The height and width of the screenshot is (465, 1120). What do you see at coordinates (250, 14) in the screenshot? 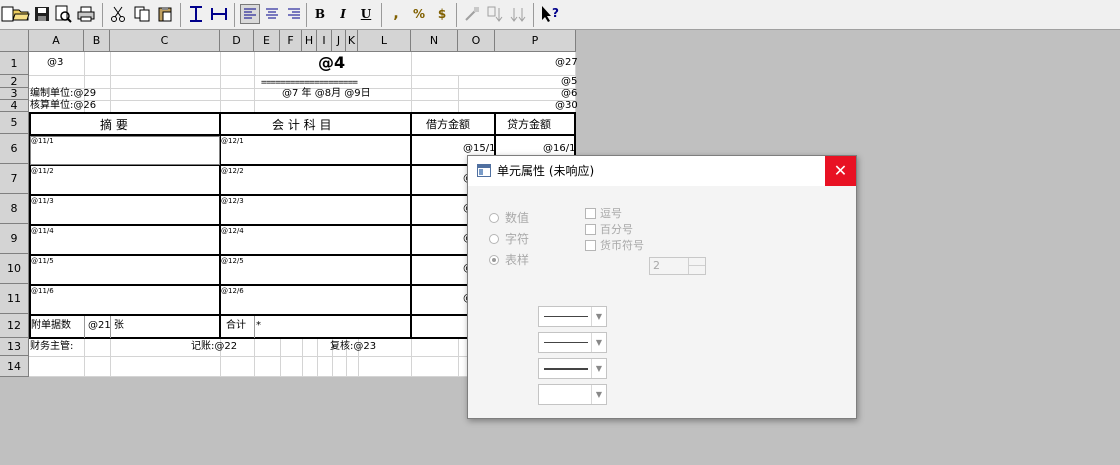
I see `align-left-icon` at bounding box center [250, 14].